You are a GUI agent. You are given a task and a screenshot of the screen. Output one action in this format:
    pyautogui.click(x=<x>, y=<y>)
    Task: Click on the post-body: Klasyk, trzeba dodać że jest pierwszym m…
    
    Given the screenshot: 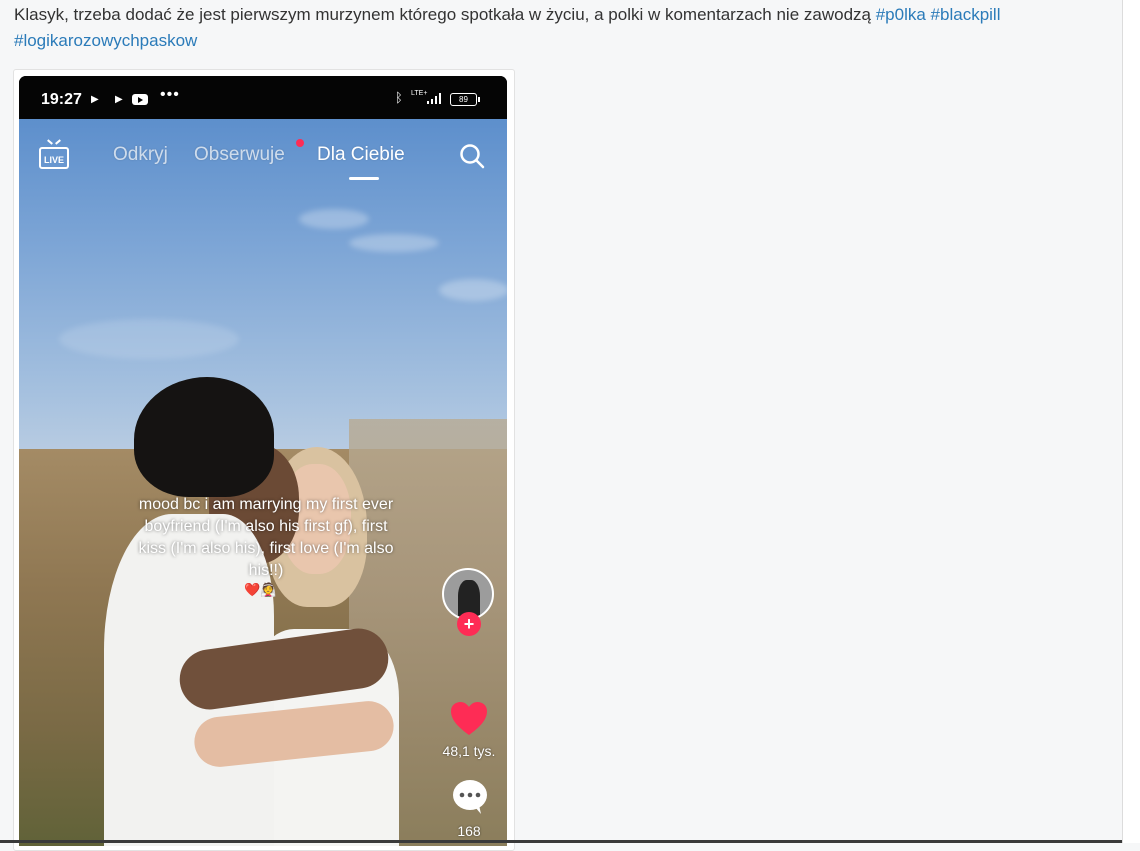 What is the action you would take?
    pyautogui.click(x=445, y=14)
    